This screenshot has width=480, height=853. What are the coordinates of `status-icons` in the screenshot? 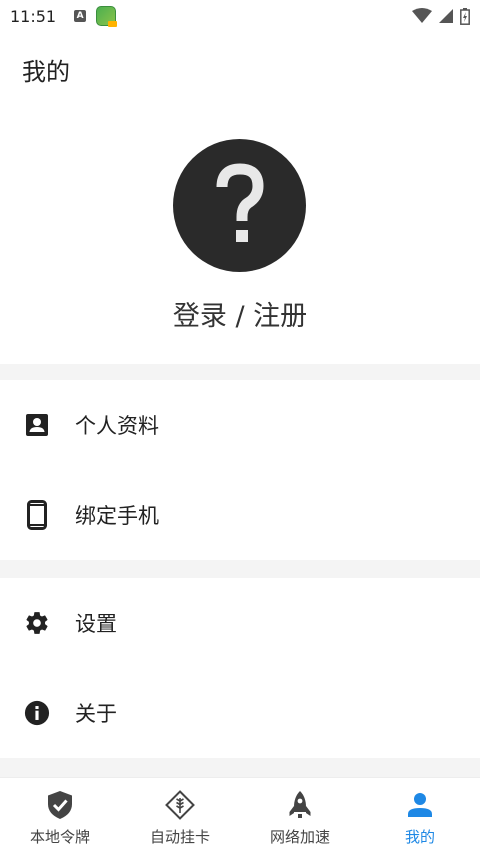 It's located at (441, 16).